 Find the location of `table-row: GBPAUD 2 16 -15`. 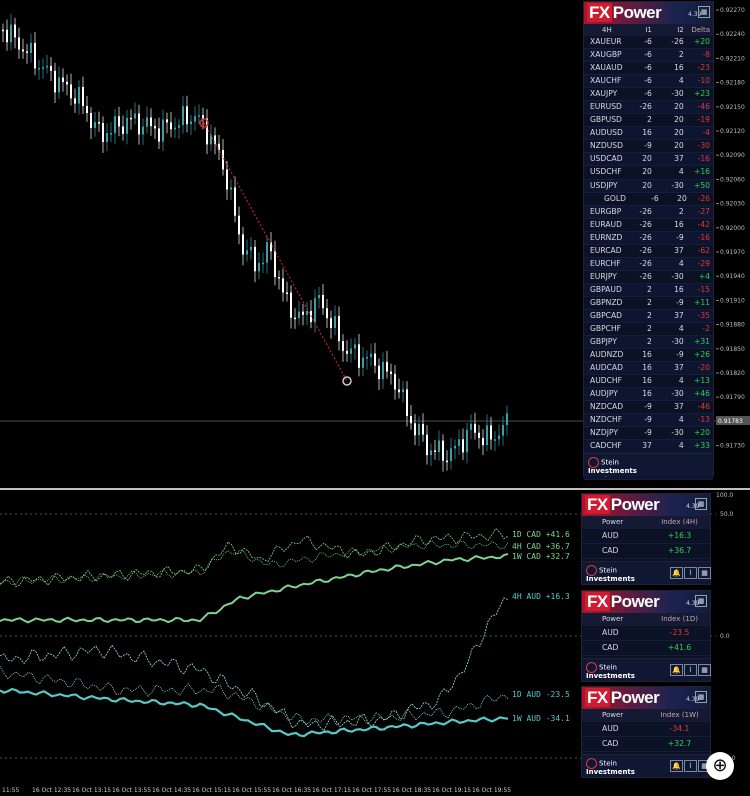

table-row: GBPAUD 2 16 -15 is located at coordinates (648, 290).